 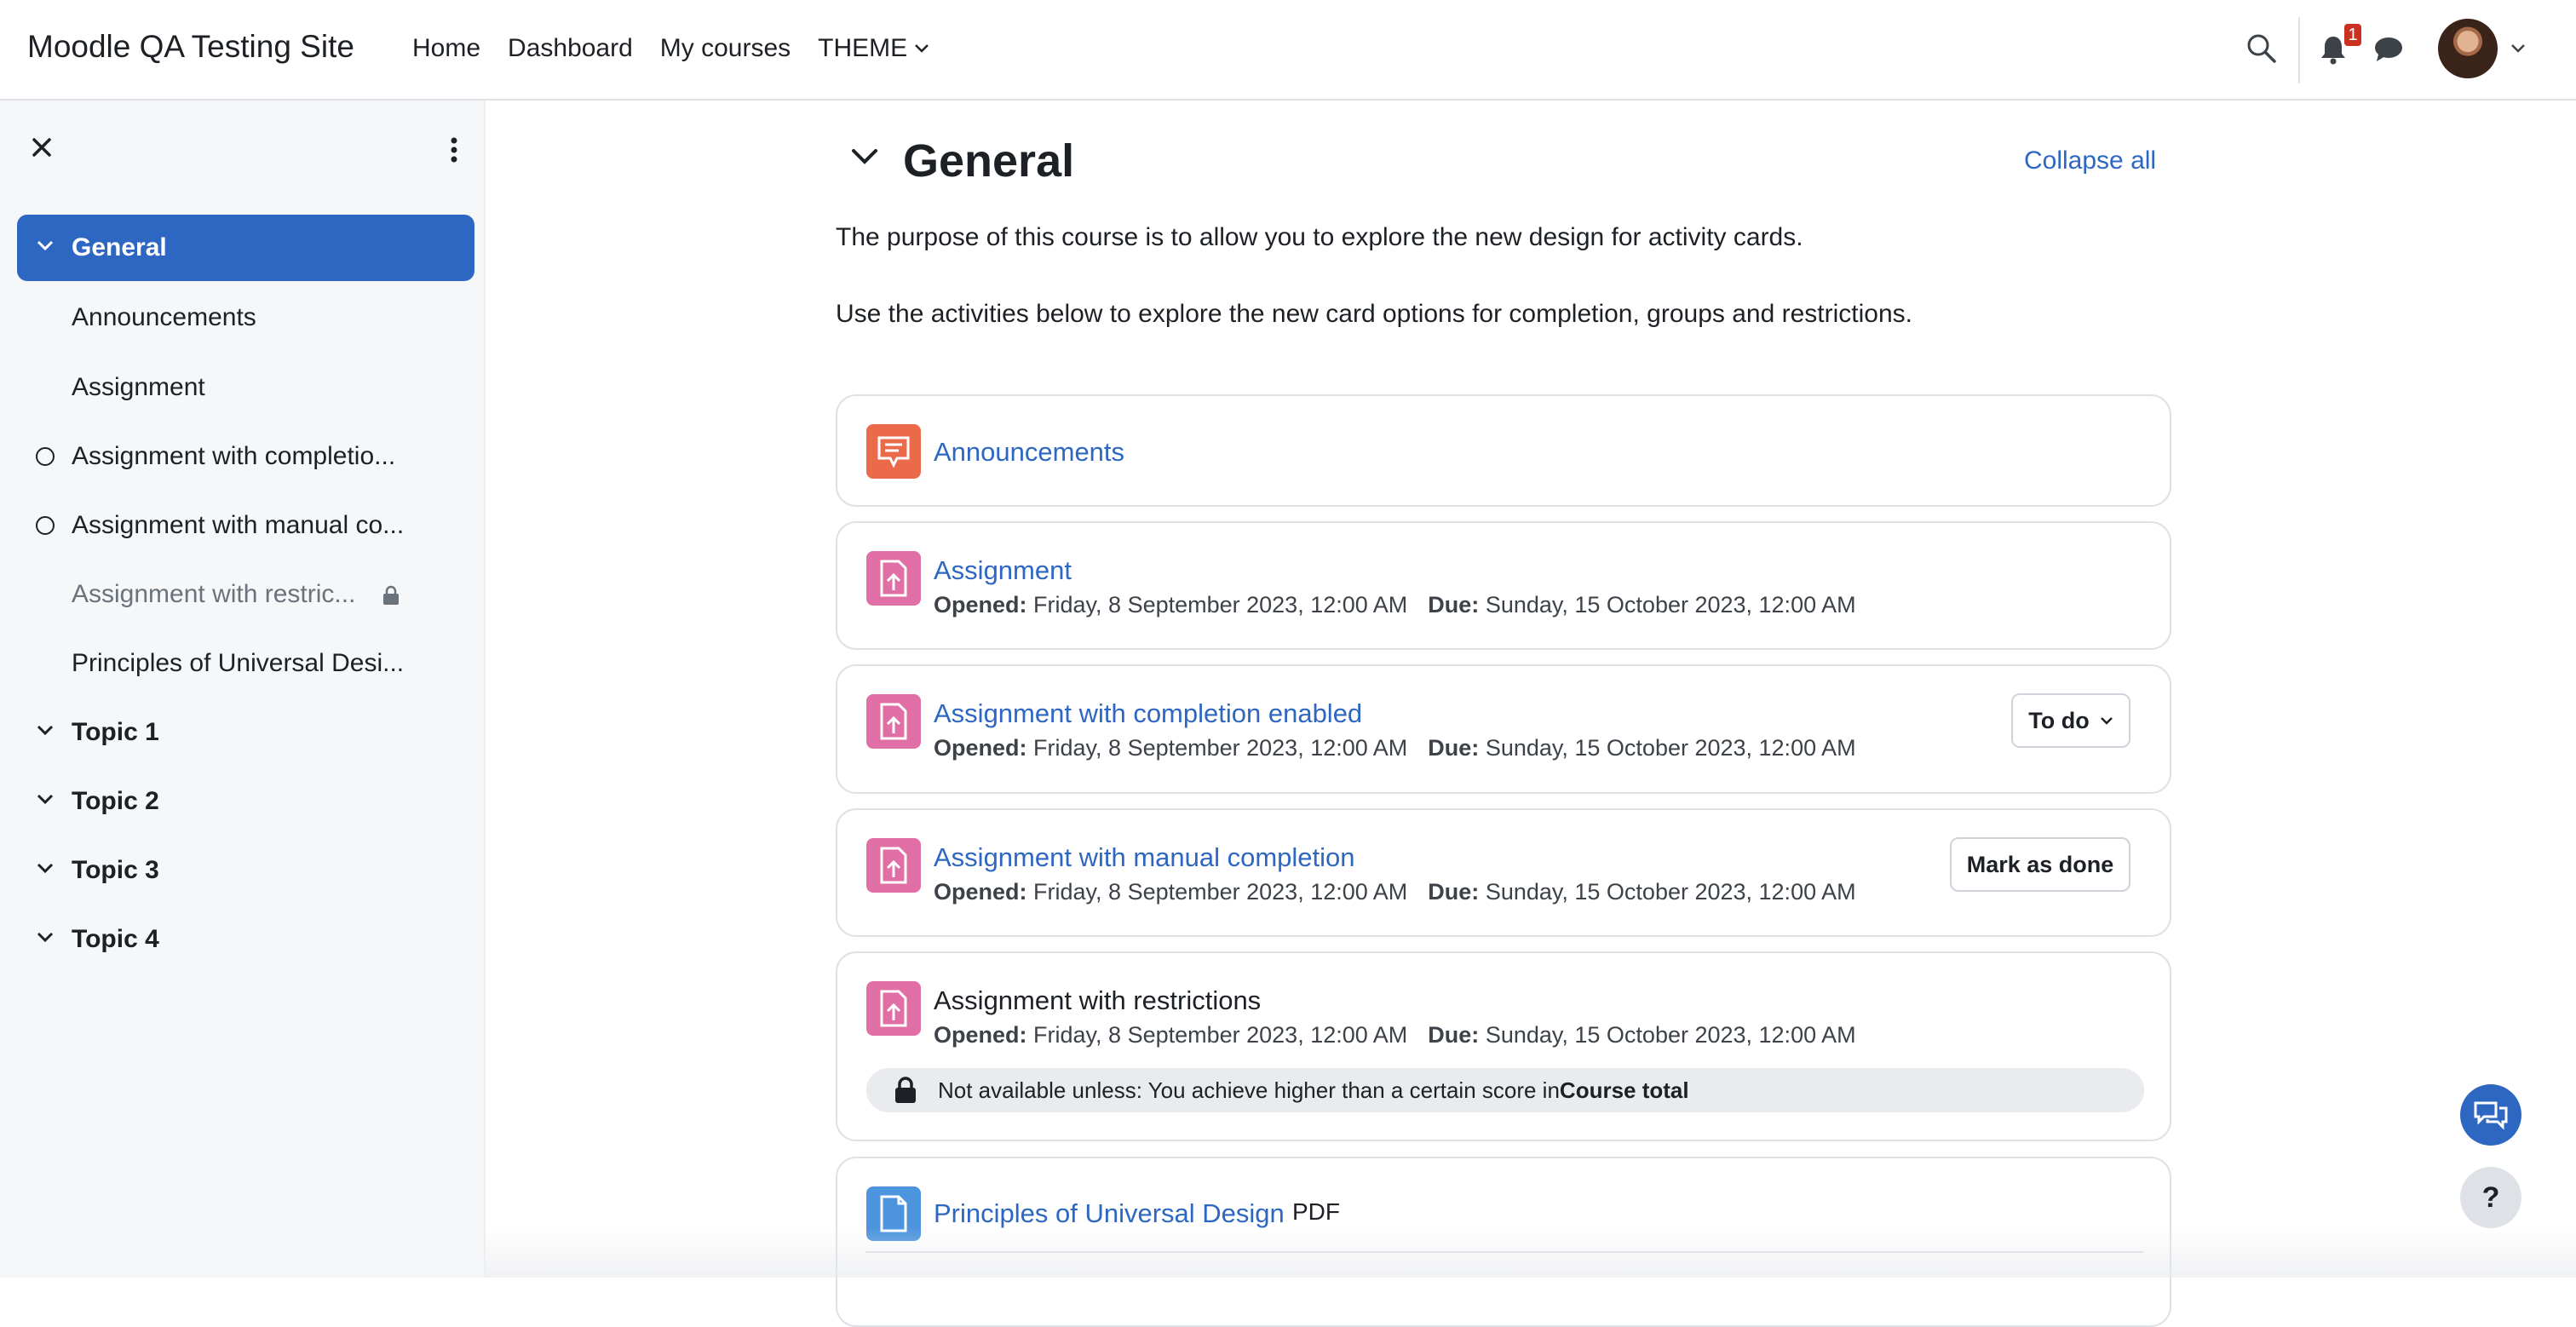 What do you see at coordinates (1003, 570) in the screenshot?
I see `activity-link: Assignment` at bounding box center [1003, 570].